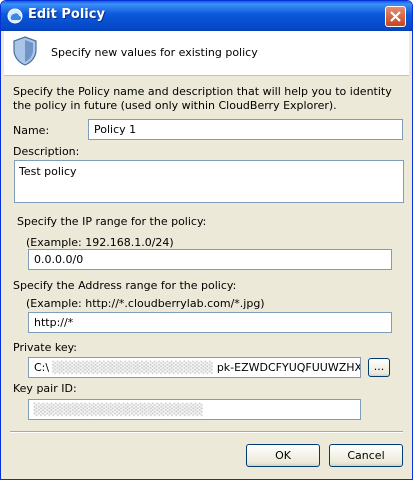  I want to click on header-text: Specify new values for existing policy, so click(154, 52).